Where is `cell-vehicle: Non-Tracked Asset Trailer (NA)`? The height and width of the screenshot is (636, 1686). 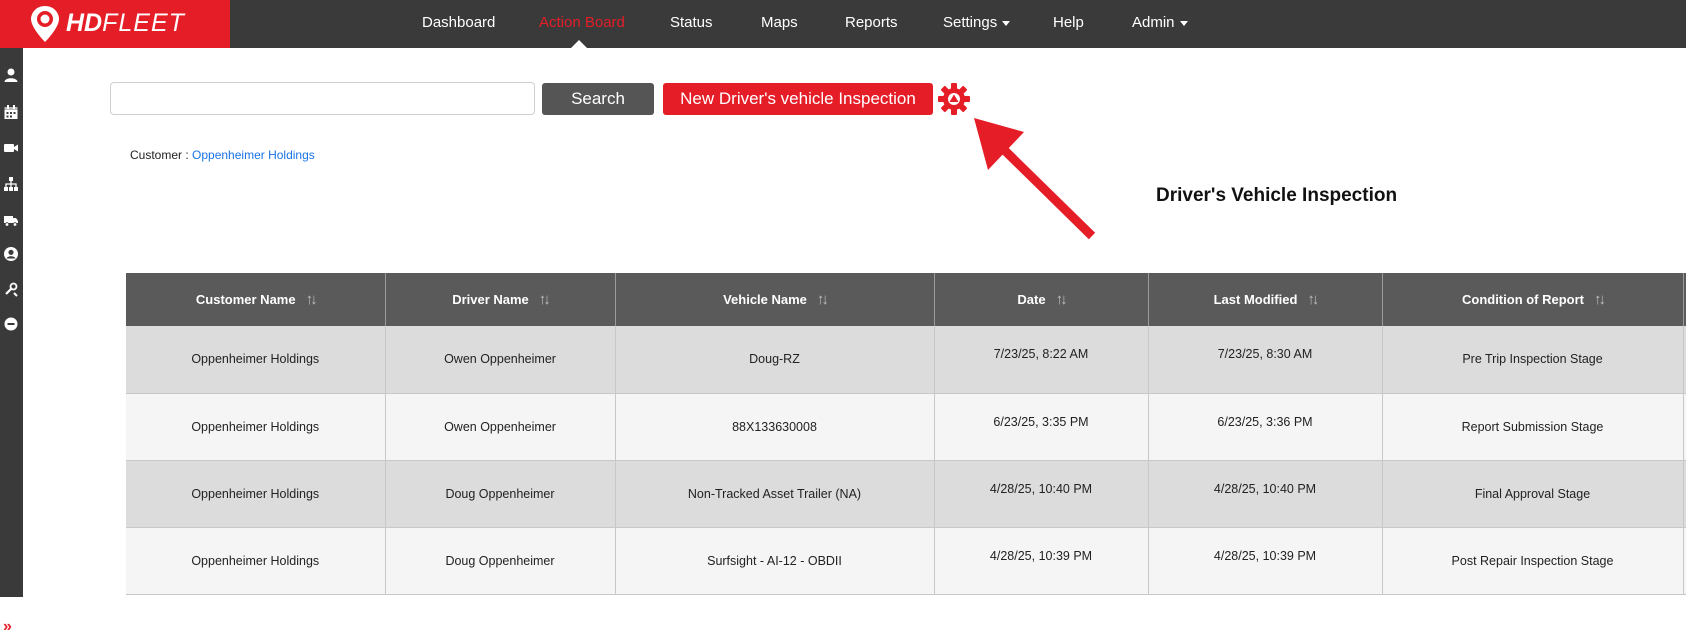 cell-vehicle: Non-Tracked Asset Trailer (NA) is located at coordinates (775, 494).